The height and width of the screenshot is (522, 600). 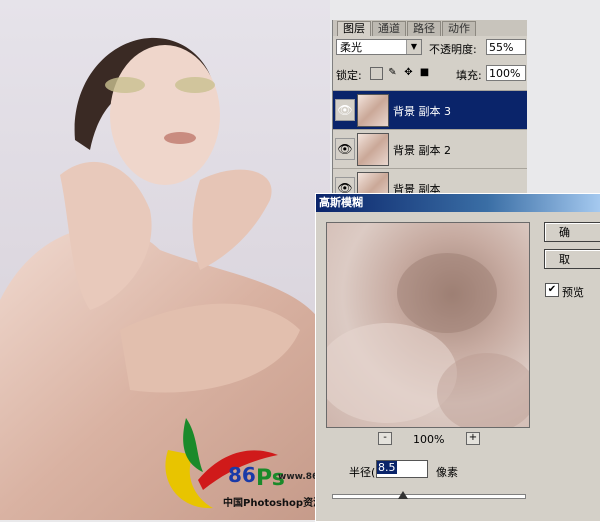 I want to click on watermark-name: 中国Photoshop资源网, so click(x=276, y=503).